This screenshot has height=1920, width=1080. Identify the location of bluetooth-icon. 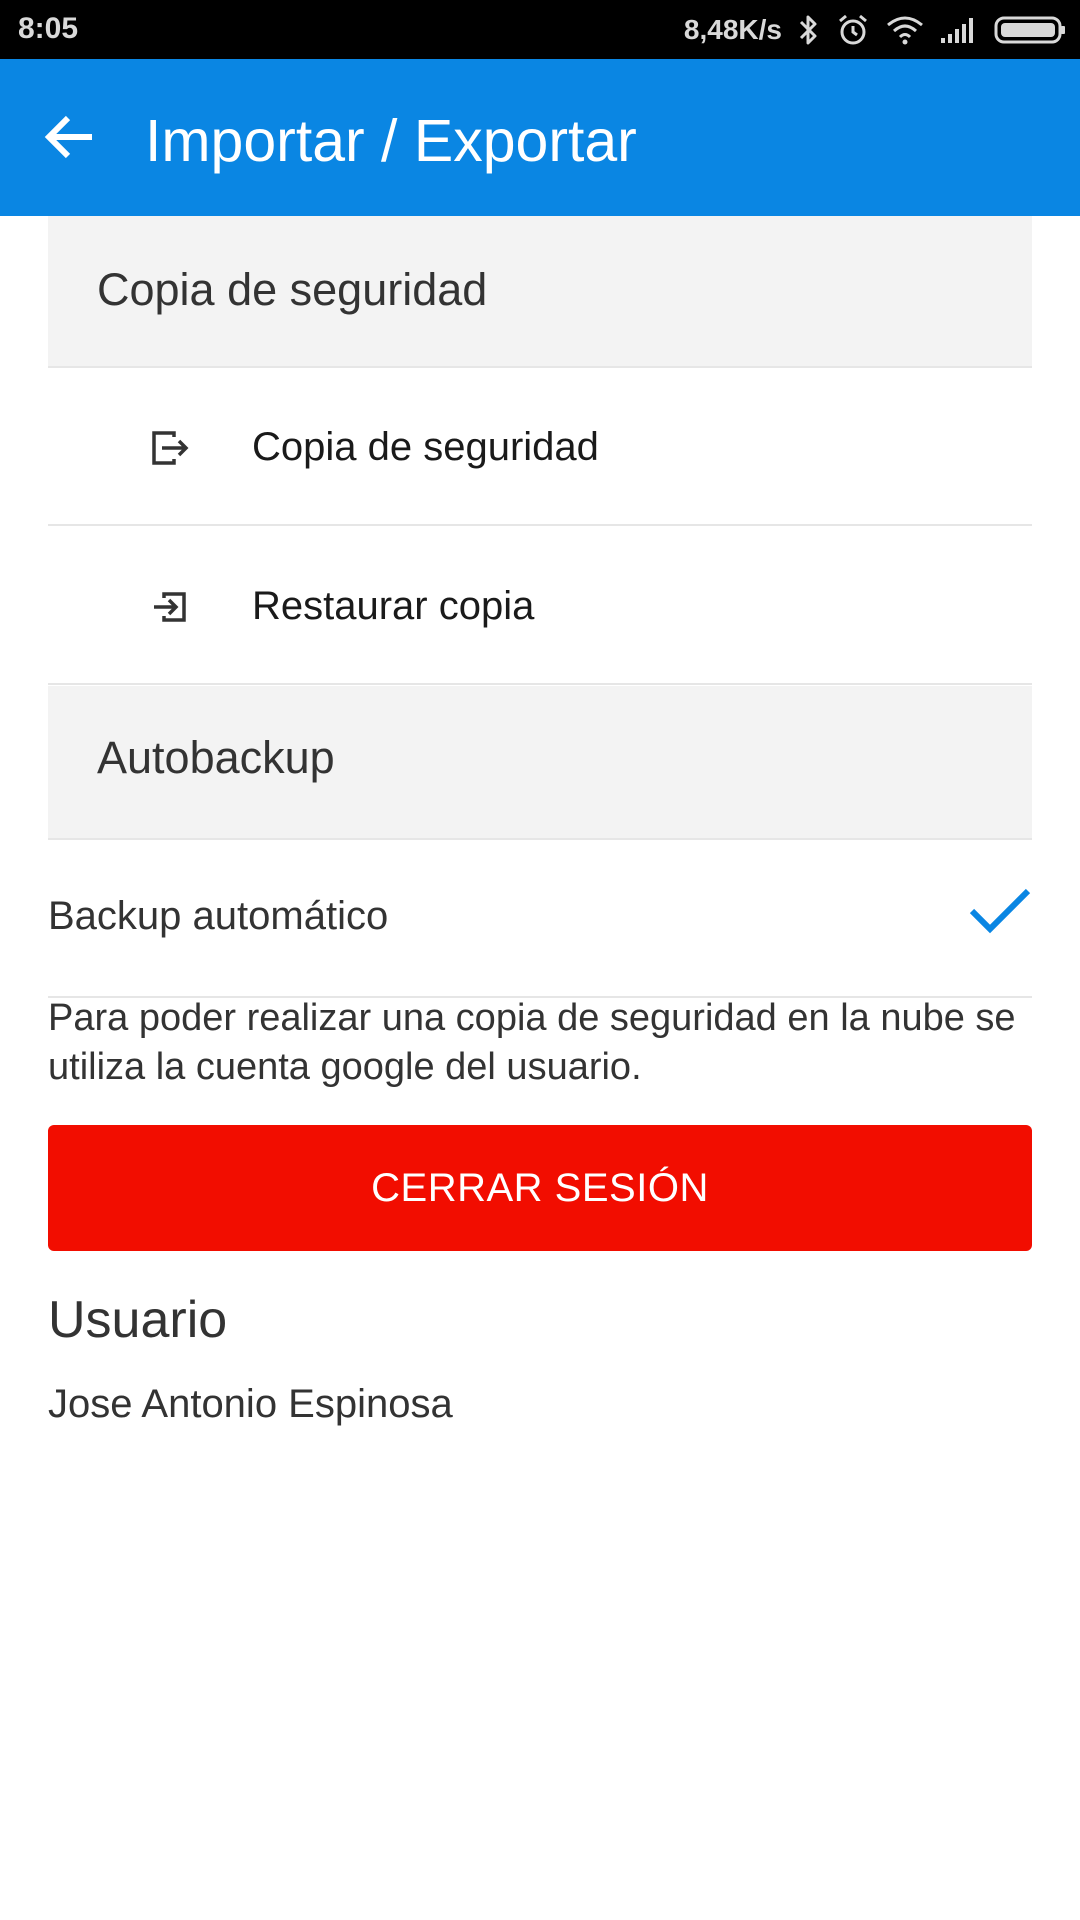
(808, 30).